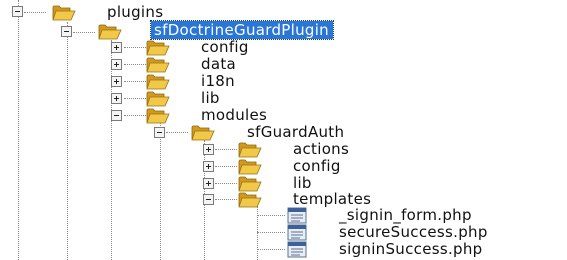 The image size is (567, 260). I want to click on tree-item-sfDoctrineGuardPlugin: sfDoctrineGuardPlugin, so click(242, 30).